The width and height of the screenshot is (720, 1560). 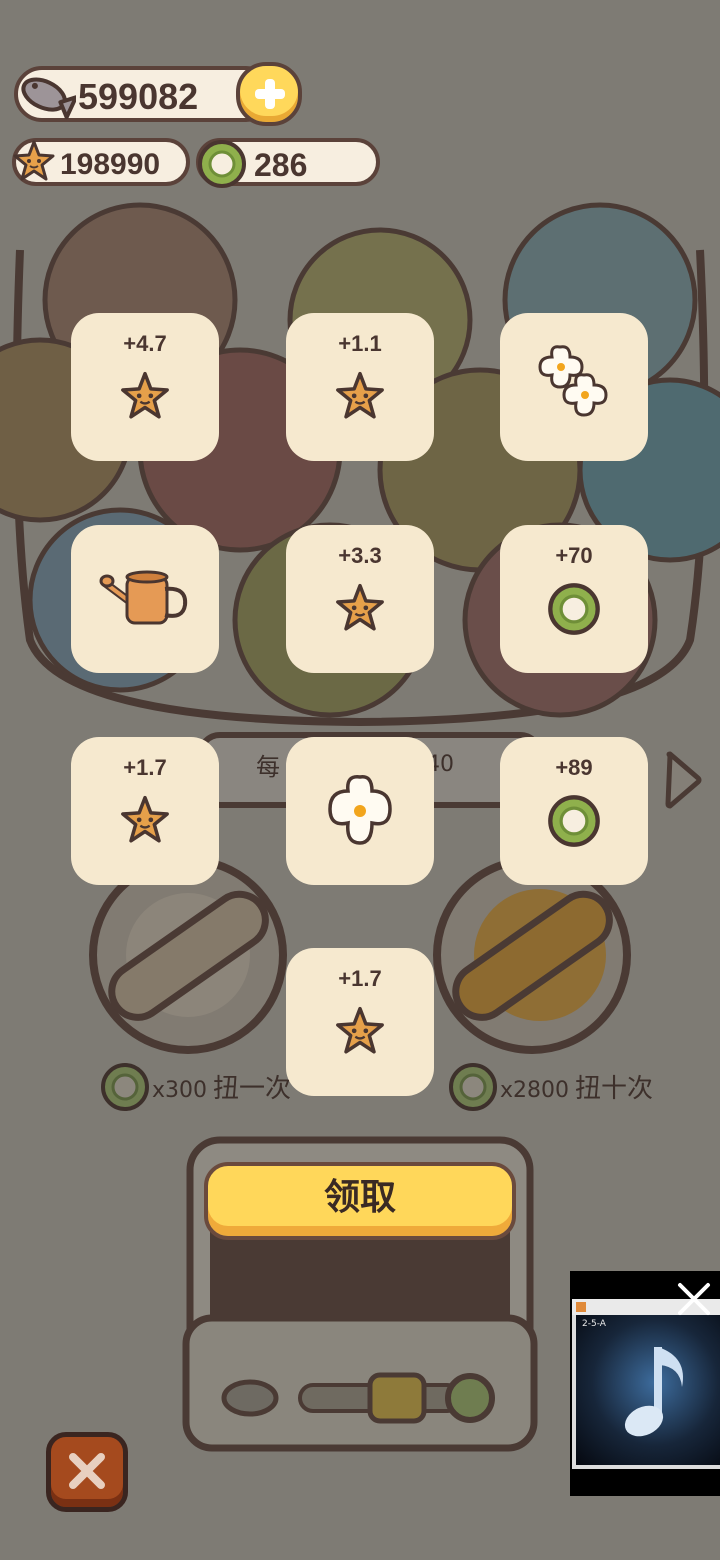 I want to click on machine-info-text-left: 每, so click(x=268, y=767).